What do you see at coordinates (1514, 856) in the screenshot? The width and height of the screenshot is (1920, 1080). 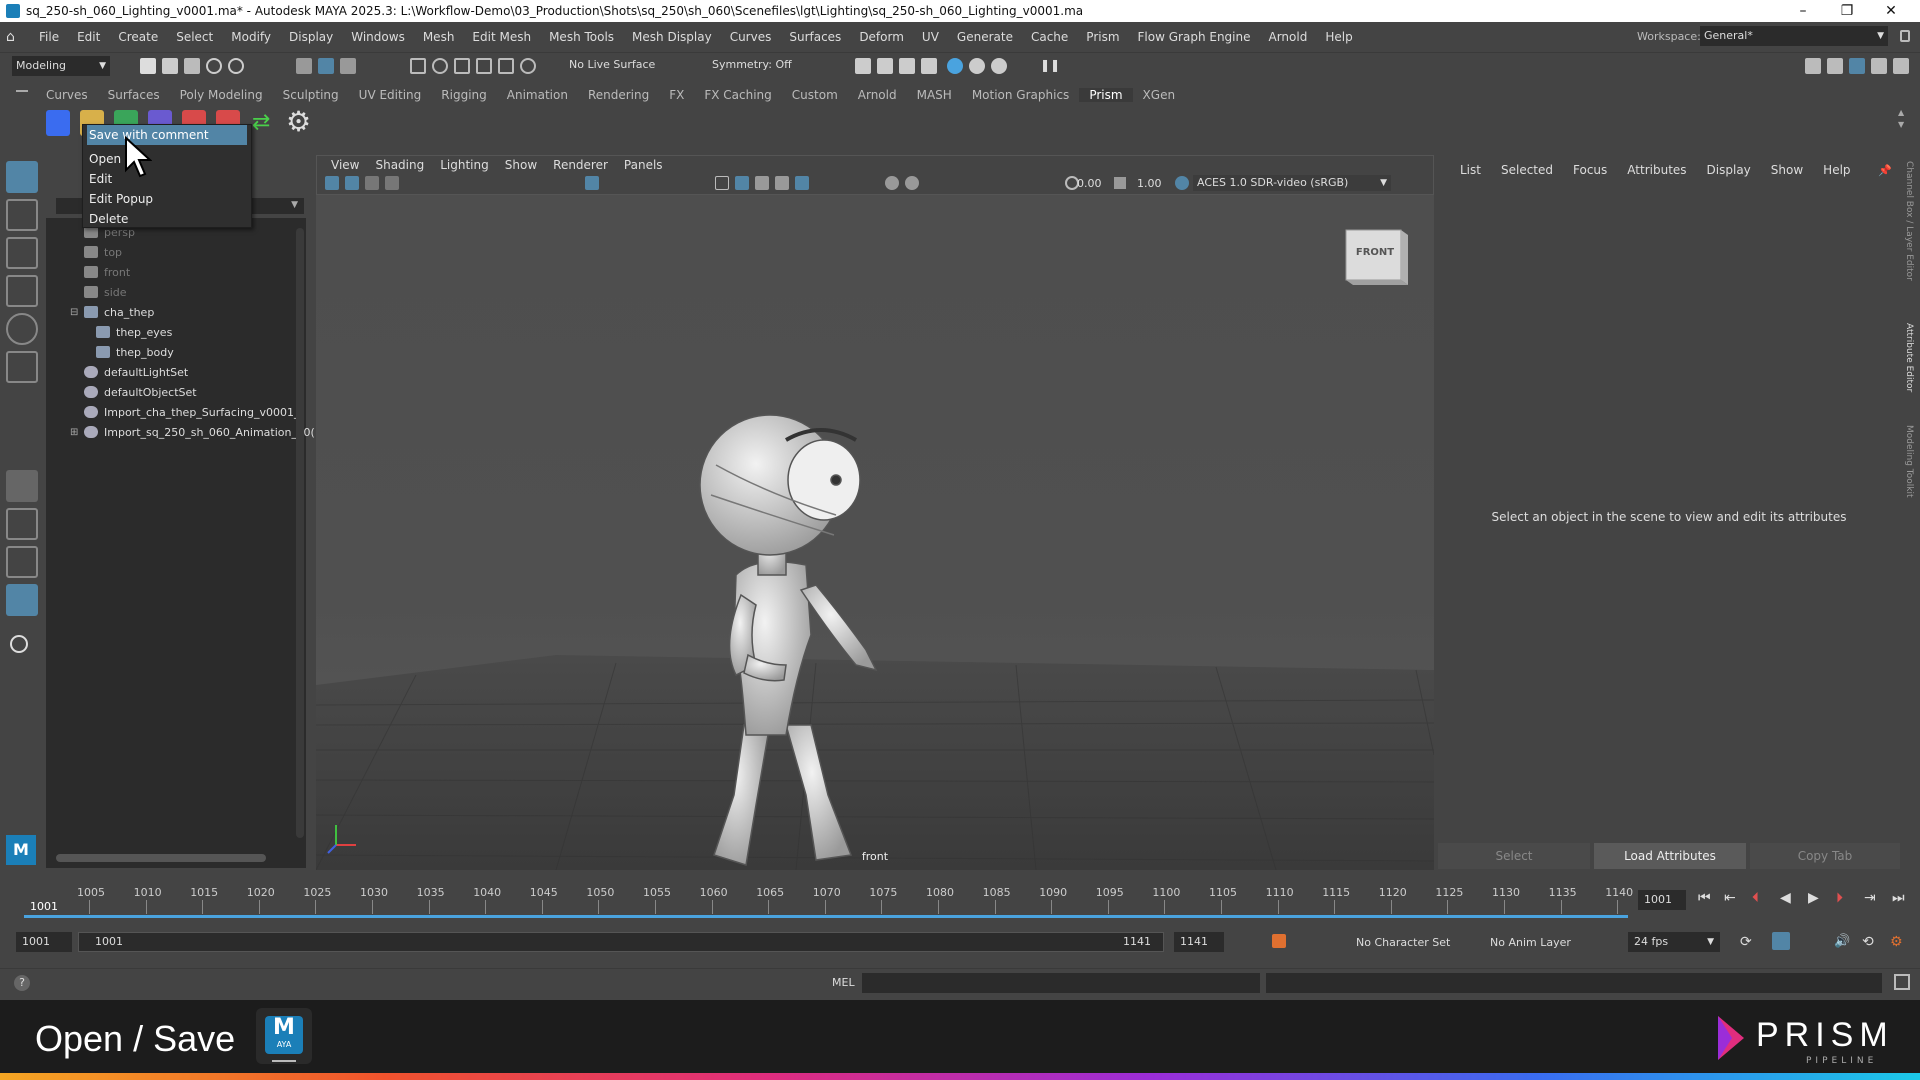 I see `ae-select-button: Select` at bounding box center [1514, 856].